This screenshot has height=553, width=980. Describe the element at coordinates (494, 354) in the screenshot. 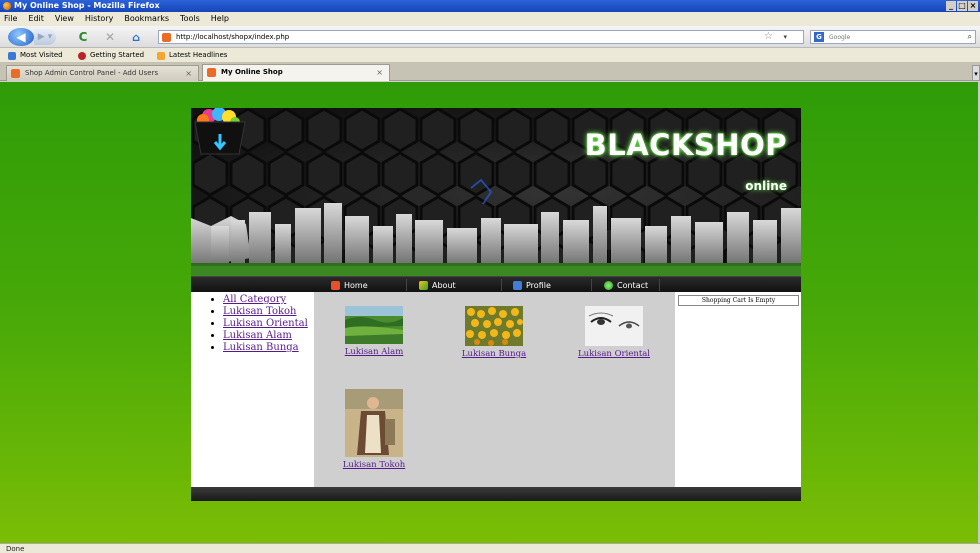

I see `product-link-bunga: Lukisan Bunga` at that location.